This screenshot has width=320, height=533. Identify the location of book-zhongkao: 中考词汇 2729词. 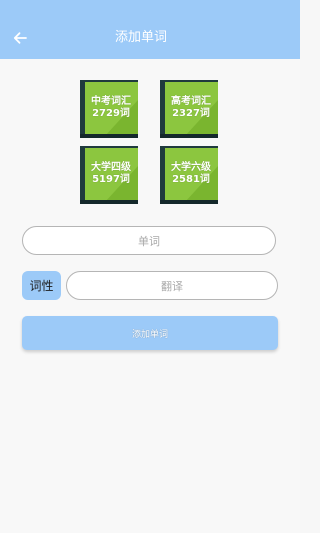
(109, 109).